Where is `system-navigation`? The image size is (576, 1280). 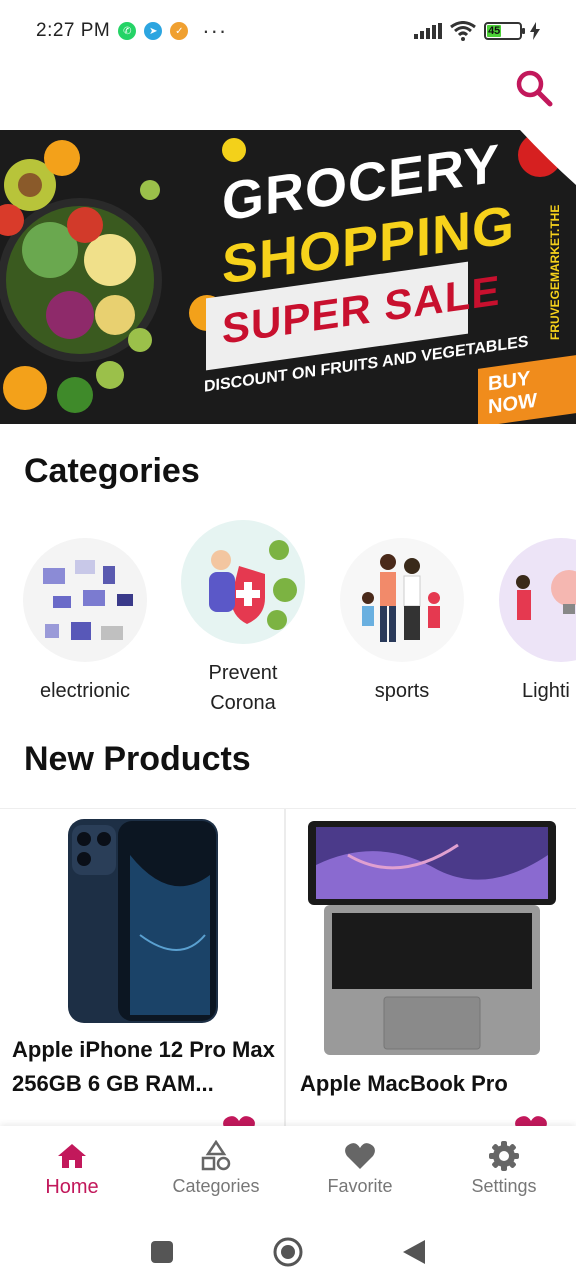
system-navigation is located at coordinates (288, 1251).